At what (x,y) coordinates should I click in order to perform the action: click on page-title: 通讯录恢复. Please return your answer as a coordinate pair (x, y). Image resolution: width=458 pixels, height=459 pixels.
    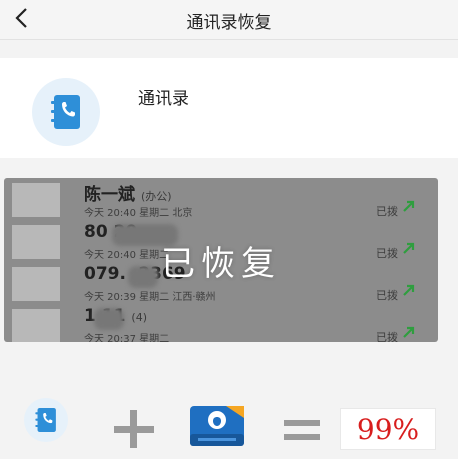
    Looking at the image, I should click on (229, 23).